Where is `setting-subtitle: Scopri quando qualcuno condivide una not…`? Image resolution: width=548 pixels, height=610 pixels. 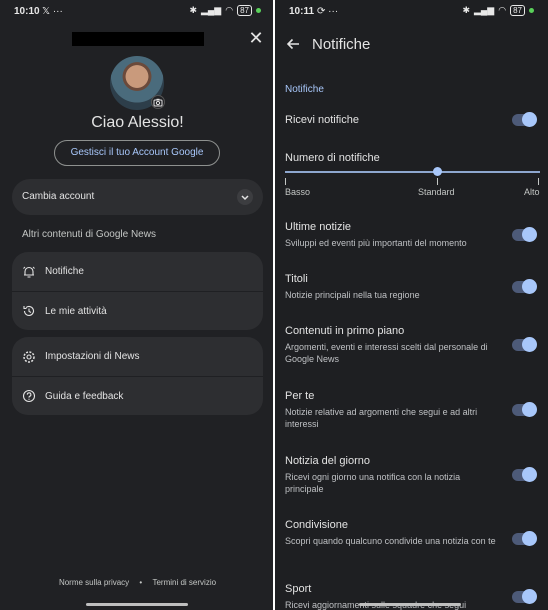
setting-subtitle: Scopri quando qualcuno condivide una not… is located at coordinates (390, 541).